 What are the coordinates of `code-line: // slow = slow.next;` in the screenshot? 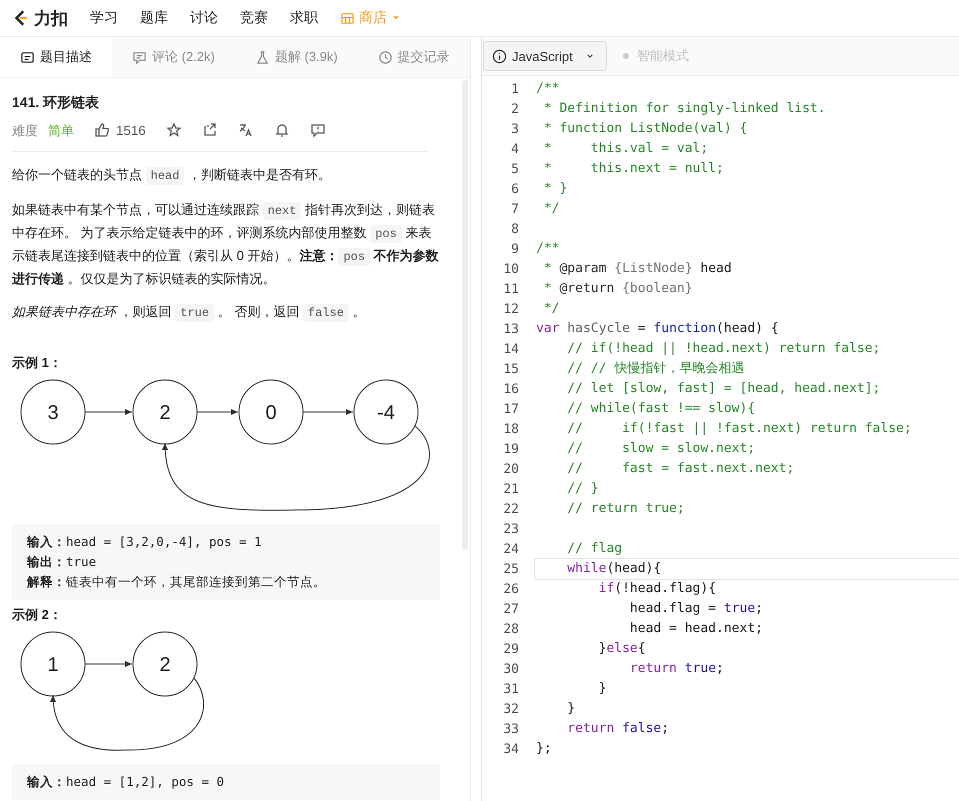 It's located at (661, 449).